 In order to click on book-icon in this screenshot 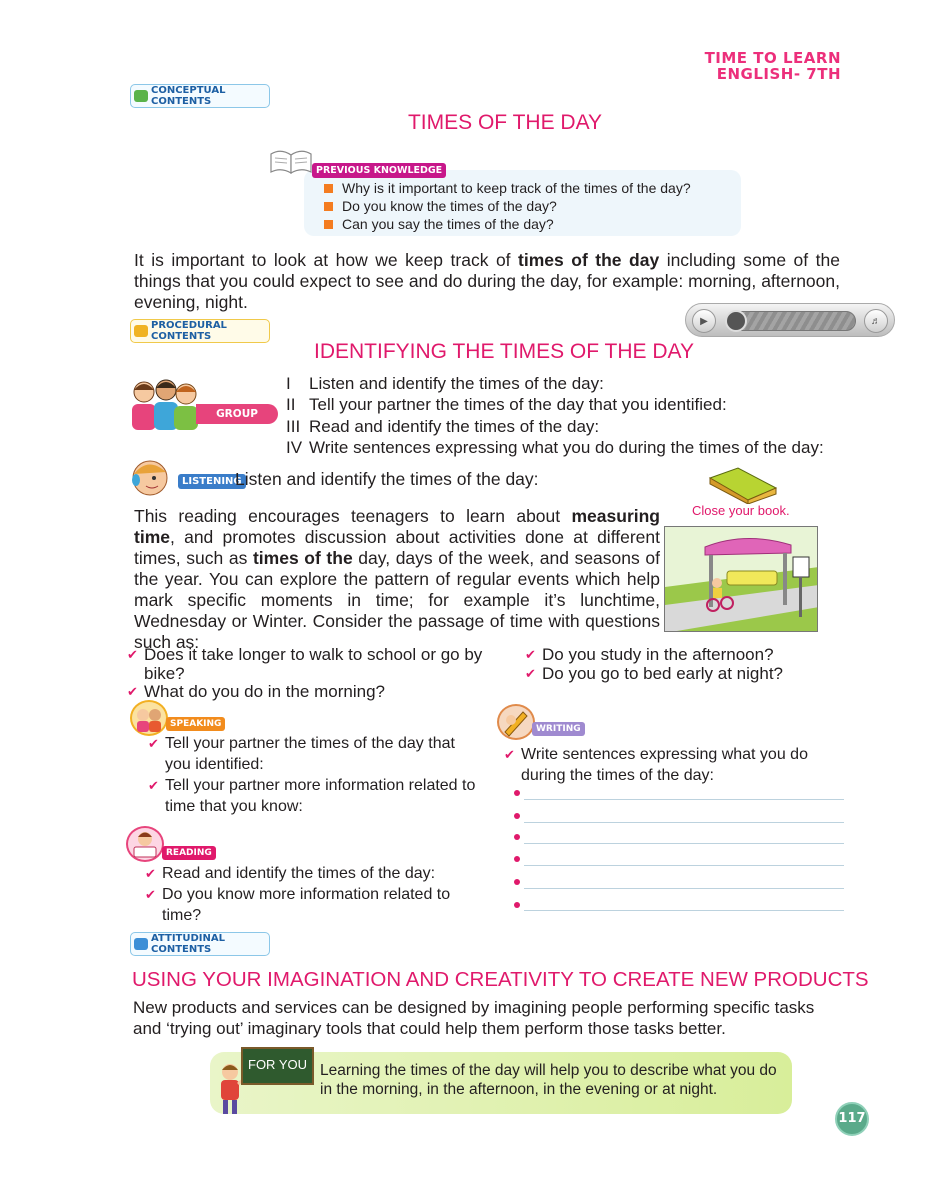, I will do `click(291, 161)`.